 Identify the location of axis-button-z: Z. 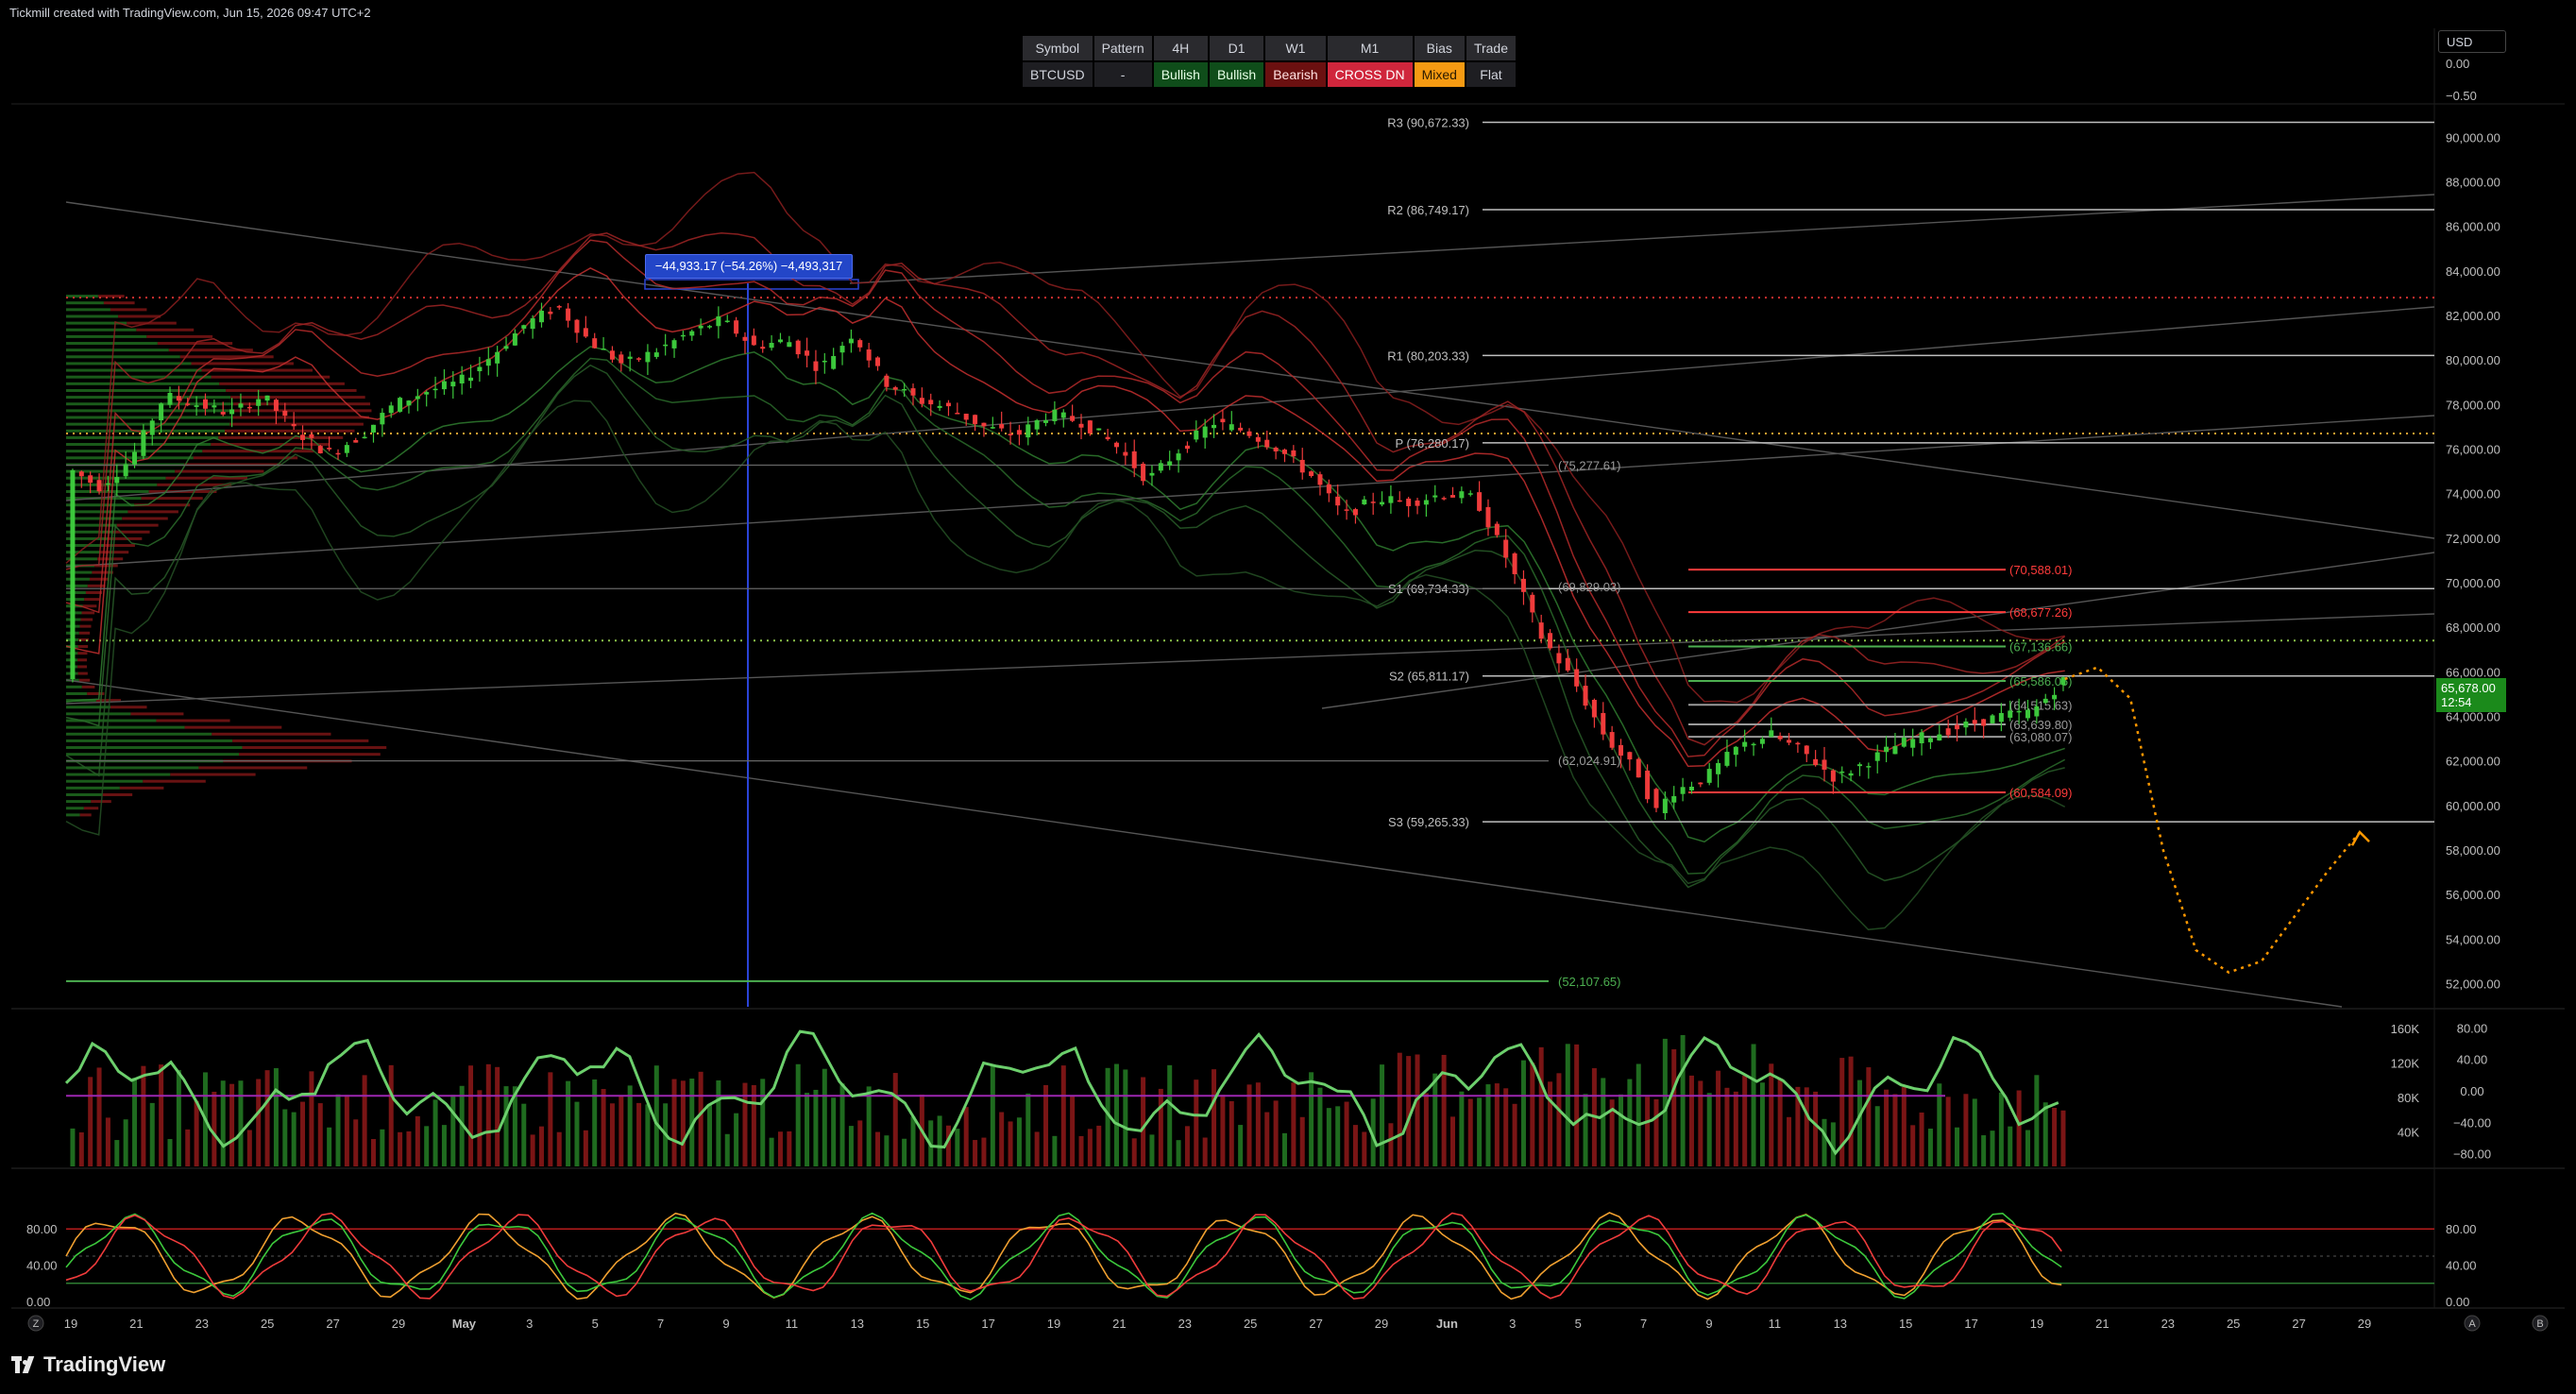
(36, 1324).